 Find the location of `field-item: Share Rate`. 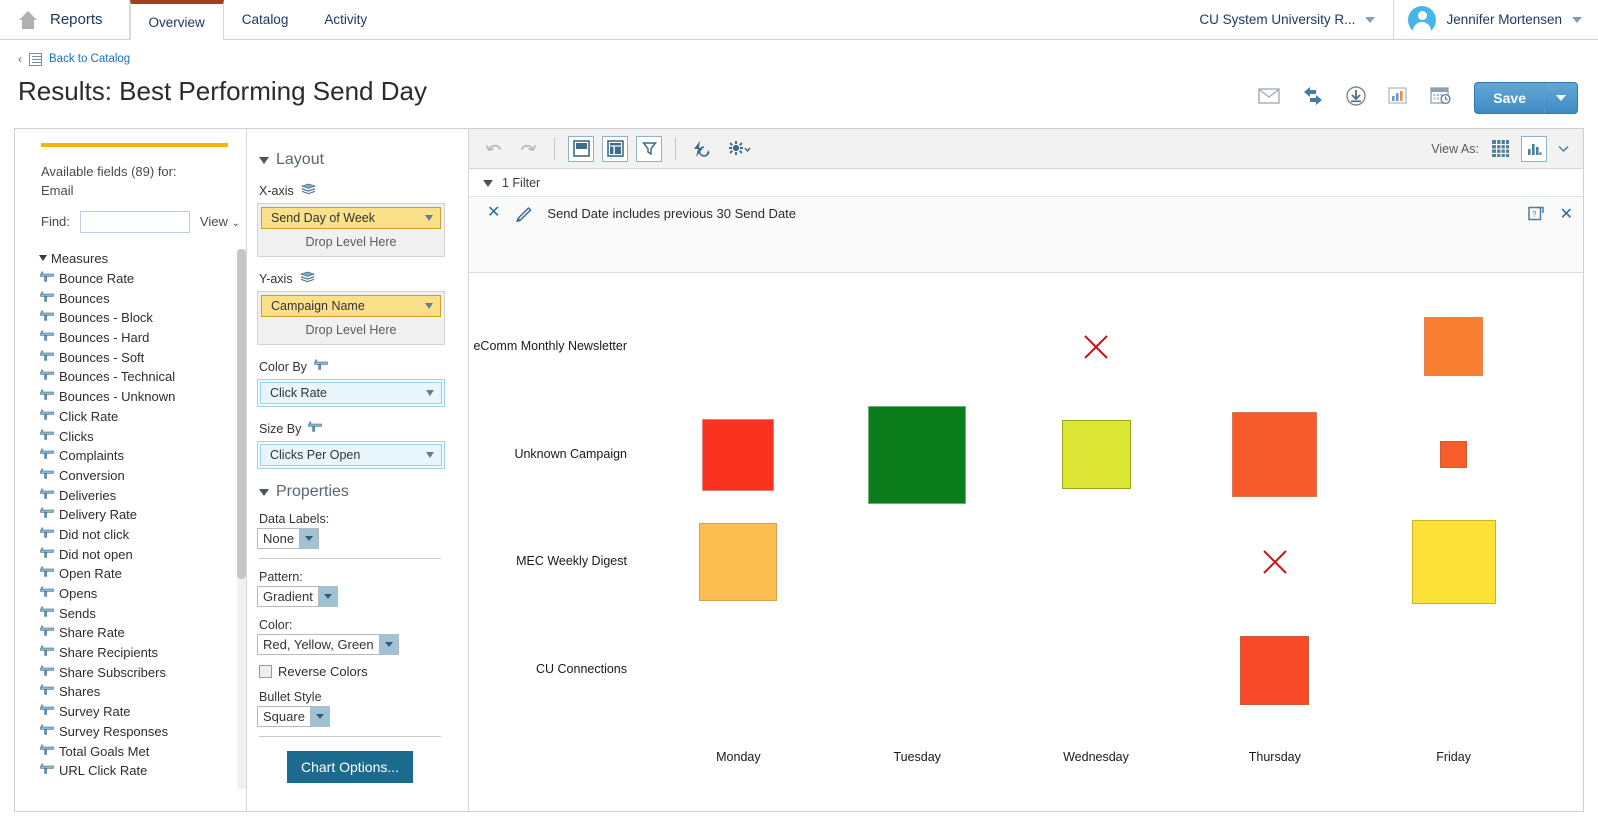

field-item: Share Rate is located at coordinates (142, 633).